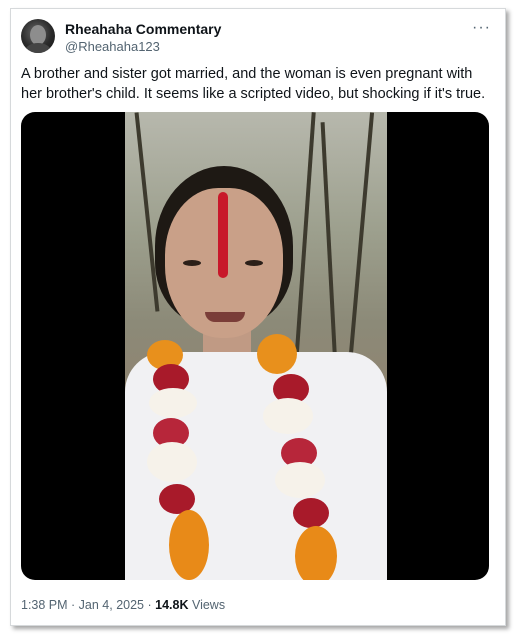  Describe the element at coordinates (44, 605) in the screenshot. I see `tweet-time: 1:38 PM` at that location.